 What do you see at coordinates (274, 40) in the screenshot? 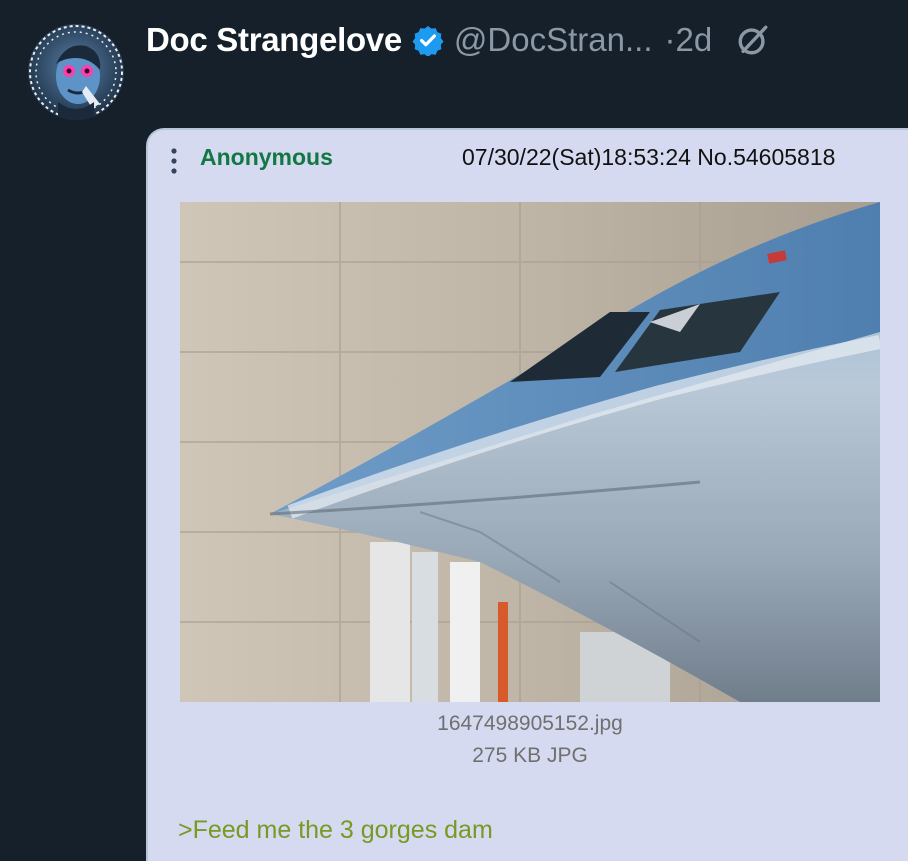
I see `display-name: Doc Strangelove` at bounding box center [274, 40].